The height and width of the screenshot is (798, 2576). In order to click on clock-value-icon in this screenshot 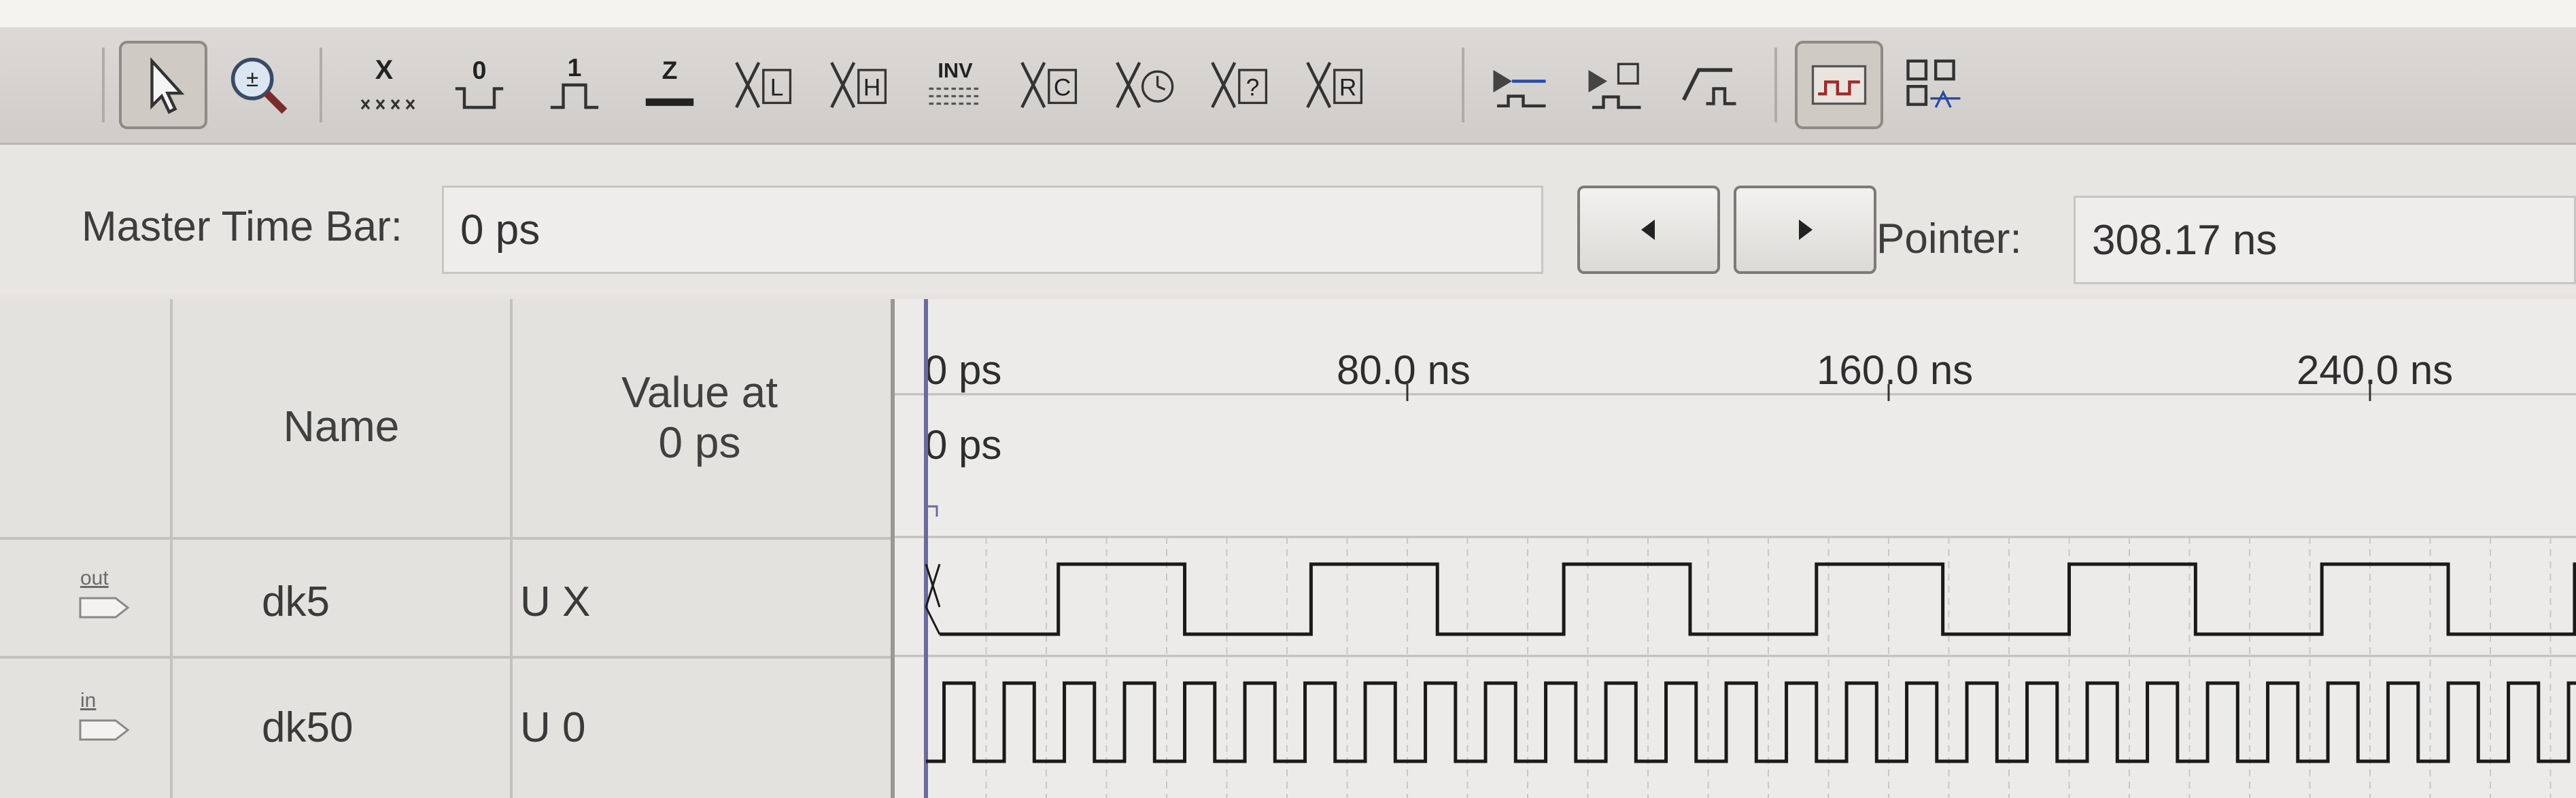, I will do `click(1145, 85)`.